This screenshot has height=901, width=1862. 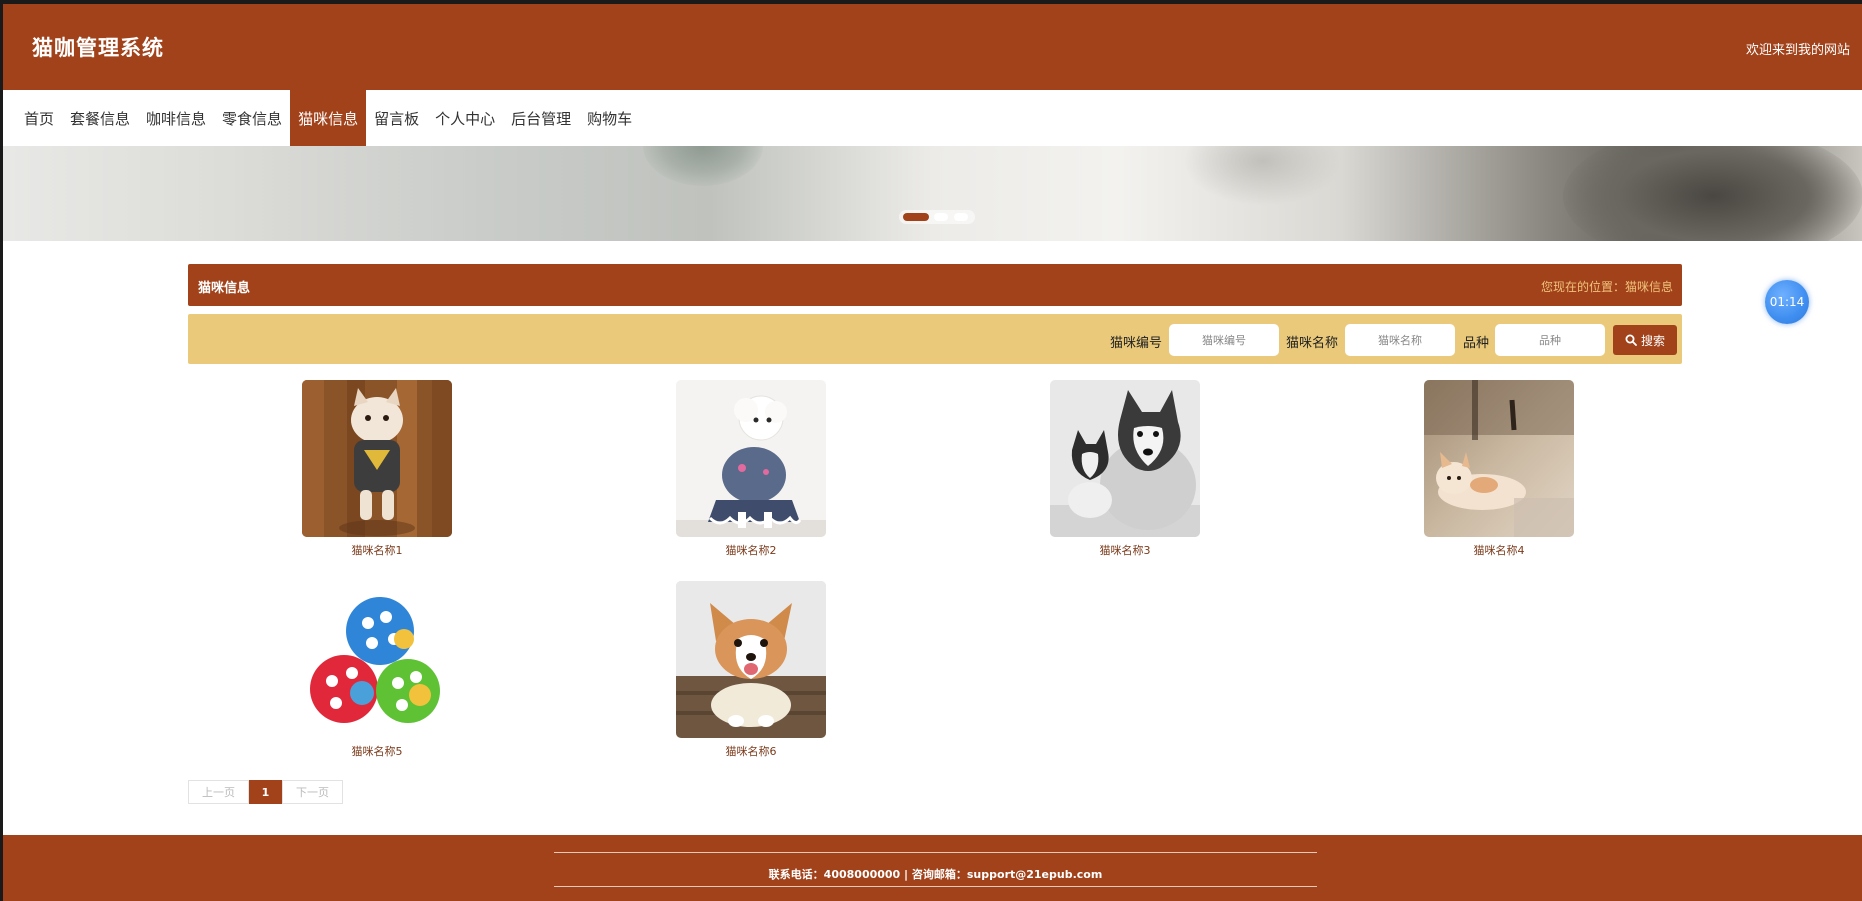 I want to click on search-icon, so click(x=1631, y=340).